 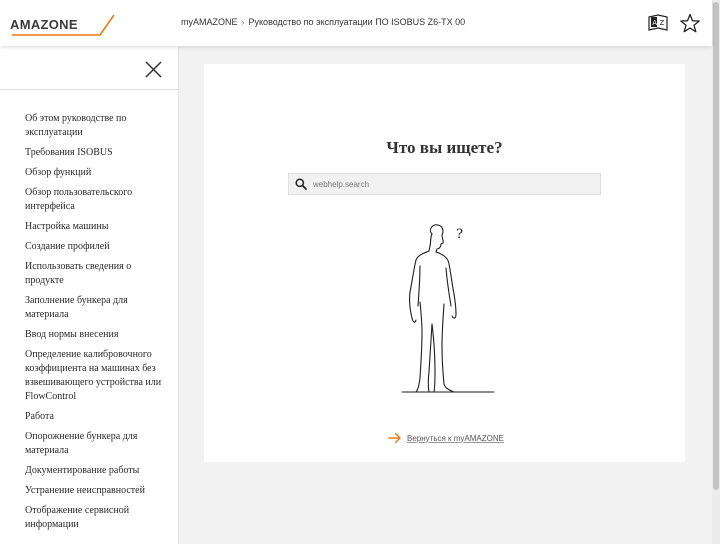 What do you see at coordinates (44, 24) in the screenshot?
I see `logo-text: AMAZONE` at bounding box center [44, 24].